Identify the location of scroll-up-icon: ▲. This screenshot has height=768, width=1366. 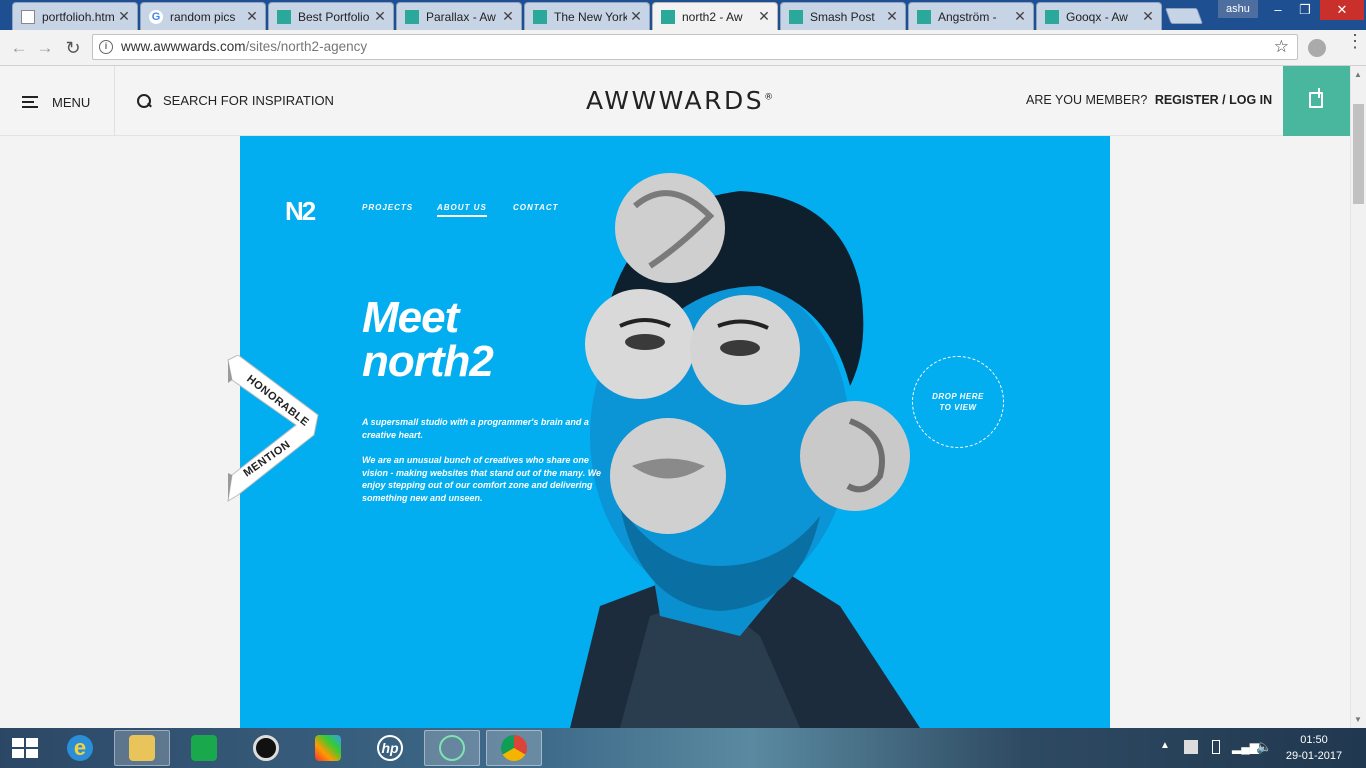
(1358, 74).